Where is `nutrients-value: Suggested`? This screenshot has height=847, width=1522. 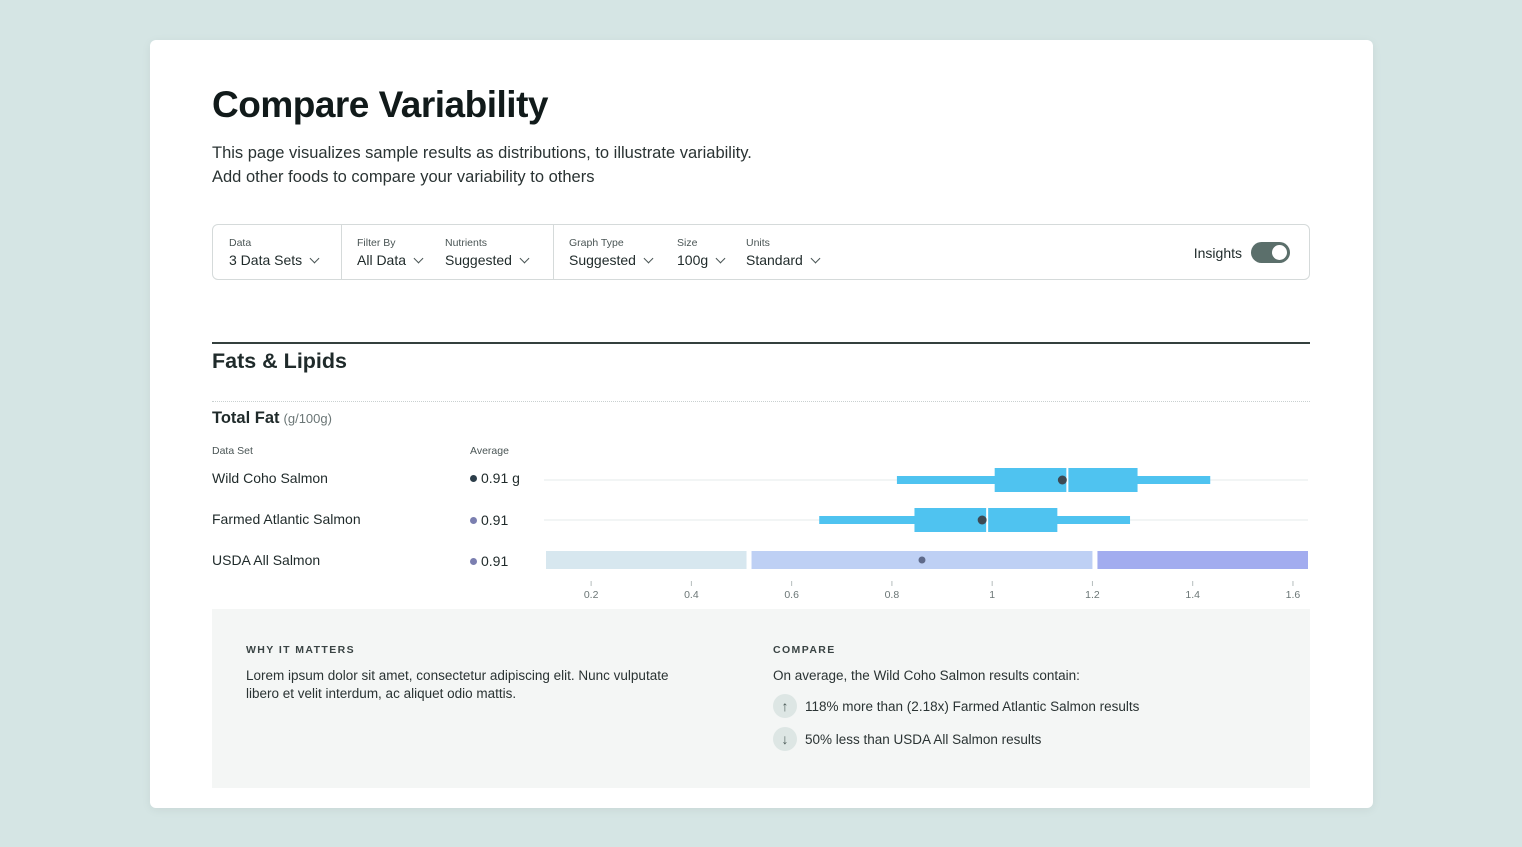 nutrients-value: Suggested is located at coordinates (478, 260).